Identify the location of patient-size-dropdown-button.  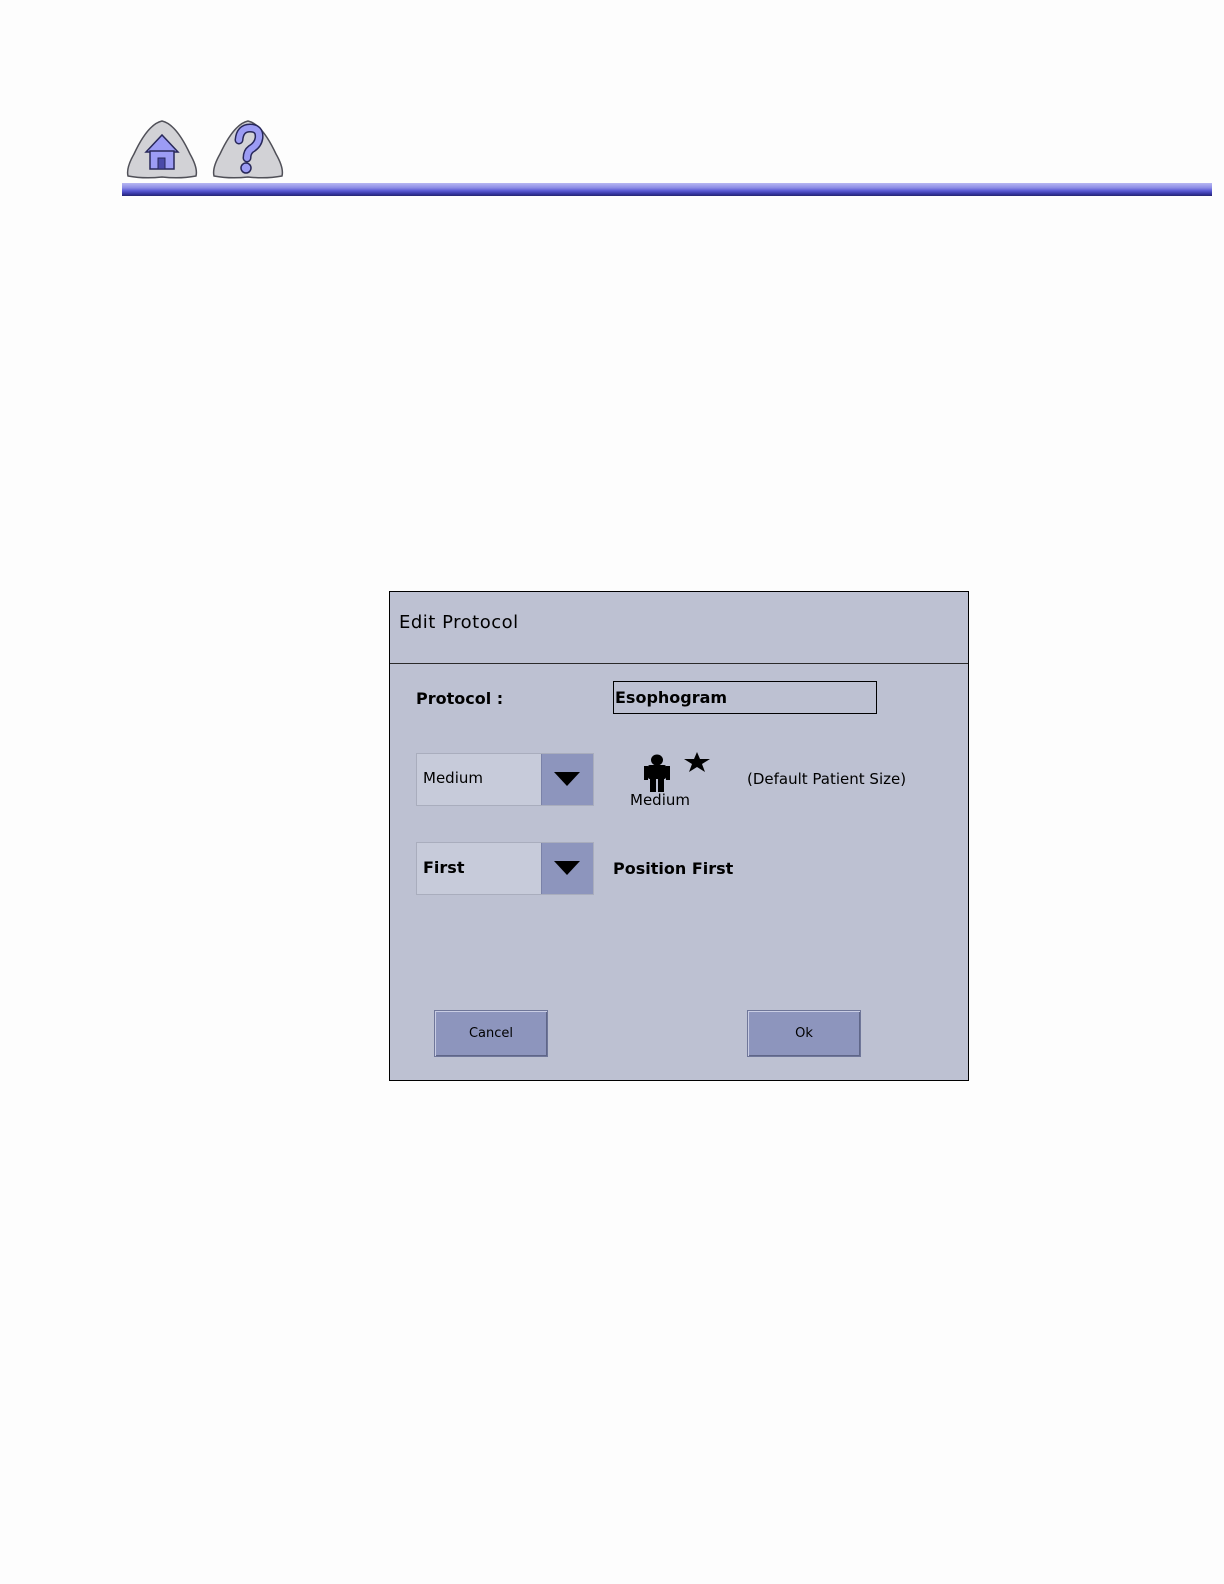
(567, 779).